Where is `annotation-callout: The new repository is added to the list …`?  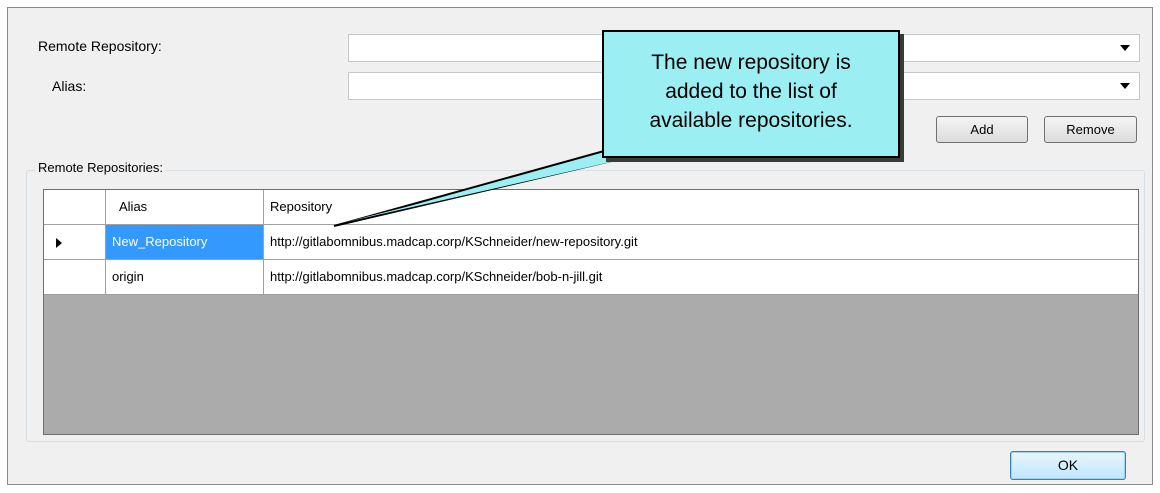
annotation-callout: The new repository is added to the list … is located at coordinates (751, 94).